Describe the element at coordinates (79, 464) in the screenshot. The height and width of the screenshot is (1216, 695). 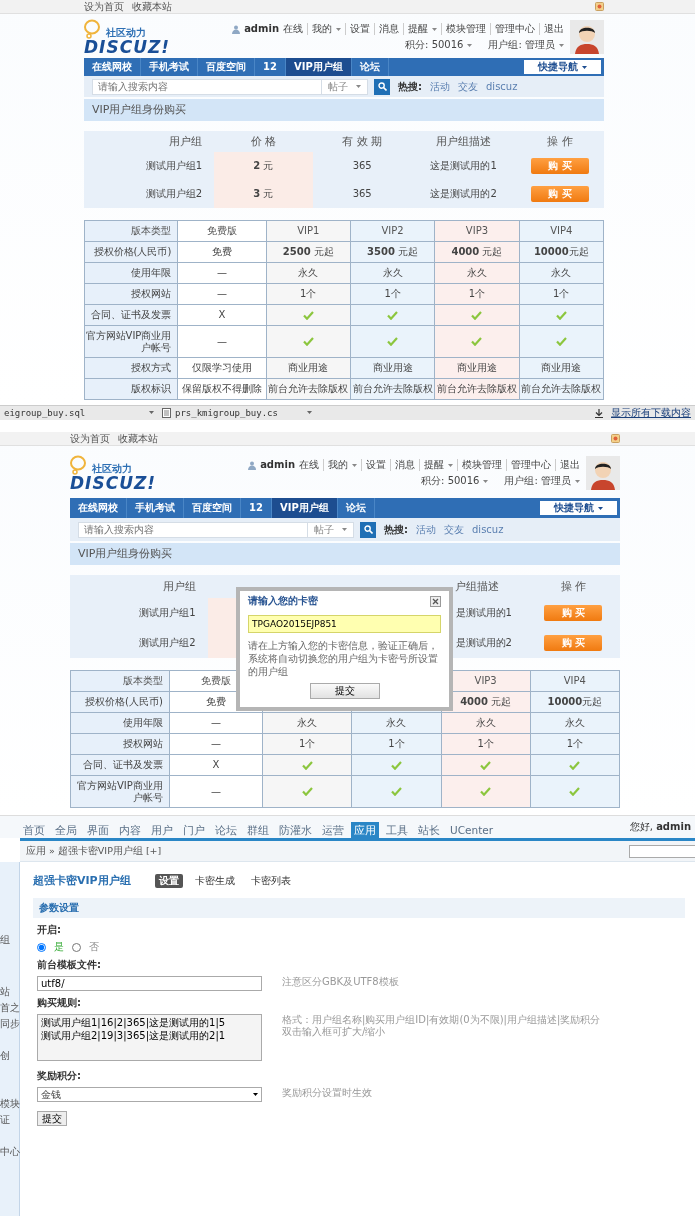
I see `speech-bubble-icon` at that location.